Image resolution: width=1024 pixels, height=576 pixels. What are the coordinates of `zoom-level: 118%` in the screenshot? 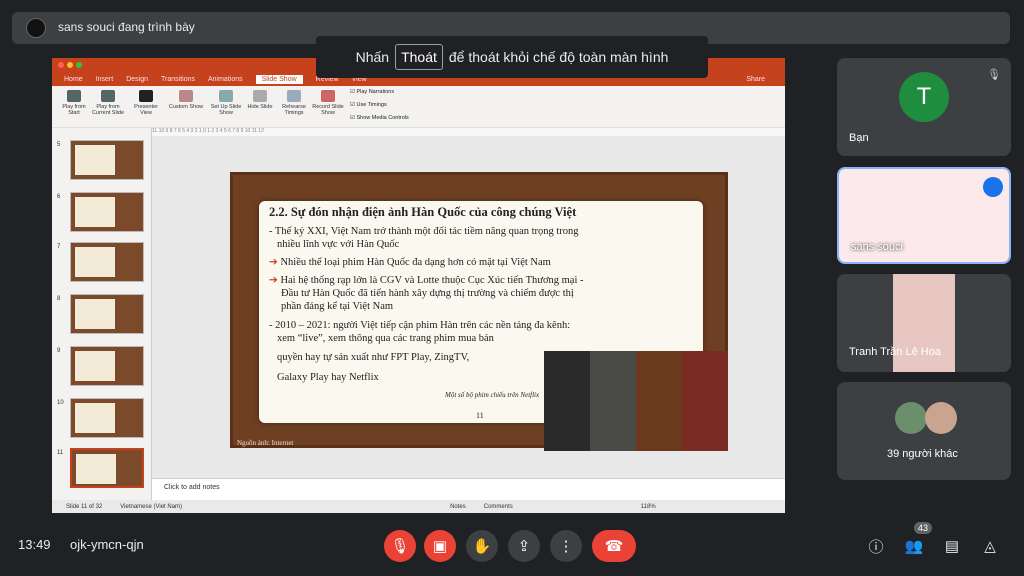 It's located at (648, 507).